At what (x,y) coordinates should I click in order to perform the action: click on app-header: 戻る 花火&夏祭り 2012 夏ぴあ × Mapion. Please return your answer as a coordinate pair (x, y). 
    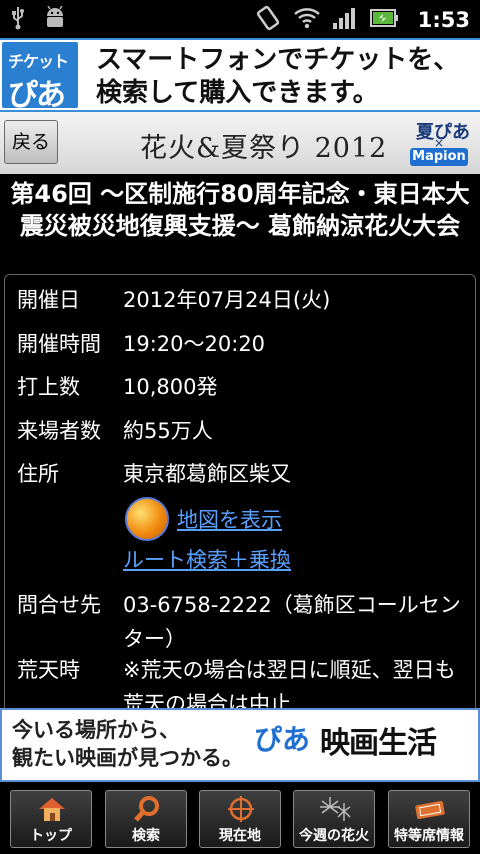
    Looking at the image, I should click on (240, 143).